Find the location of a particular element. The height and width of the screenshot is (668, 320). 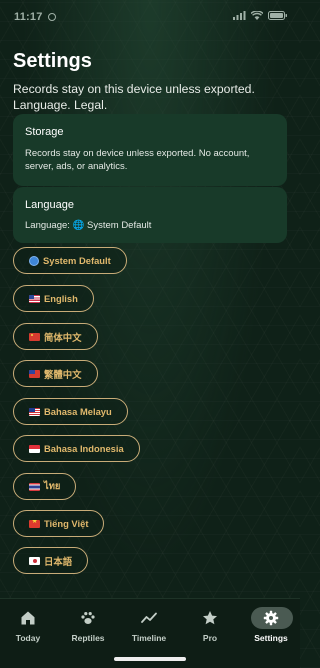

current-language: Language: 🌐 System Default is located at coordinates (88, 225).